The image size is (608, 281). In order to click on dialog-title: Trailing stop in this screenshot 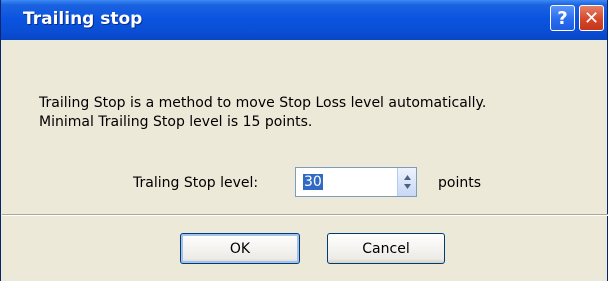, I will do `click(83, 19)`.